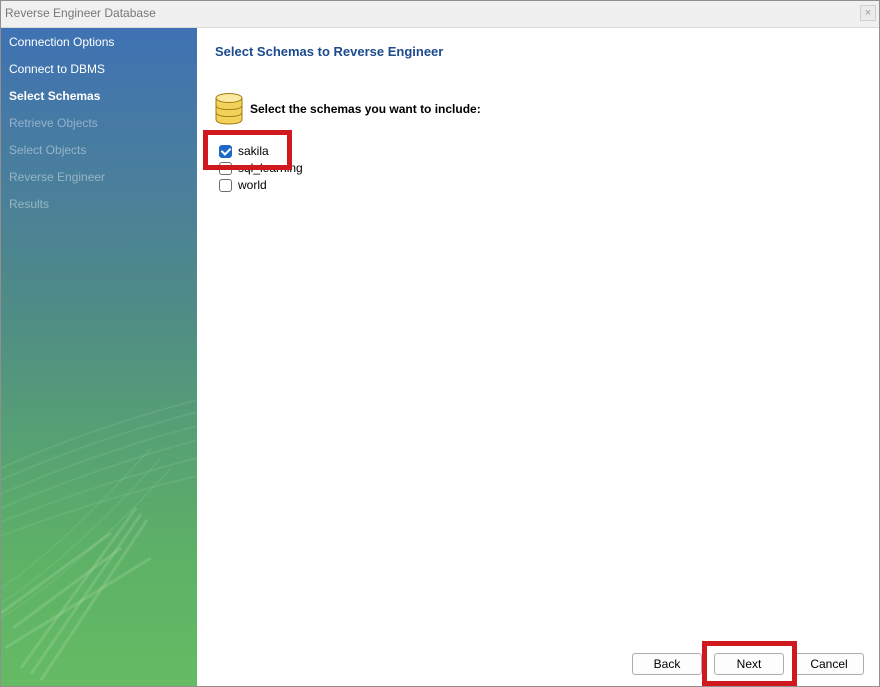  I want to click on close-button: ×, so click(868, 13).